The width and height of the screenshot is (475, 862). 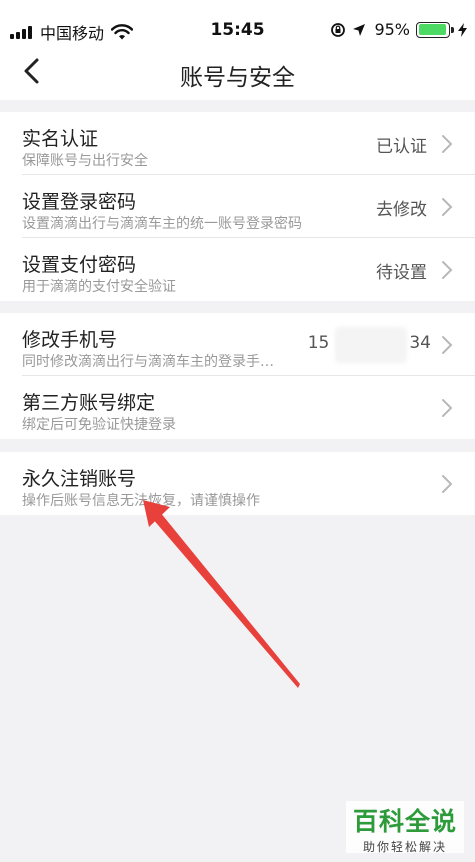 I want to click on row-title: 永久注销账号, so click(x=79, y=479).